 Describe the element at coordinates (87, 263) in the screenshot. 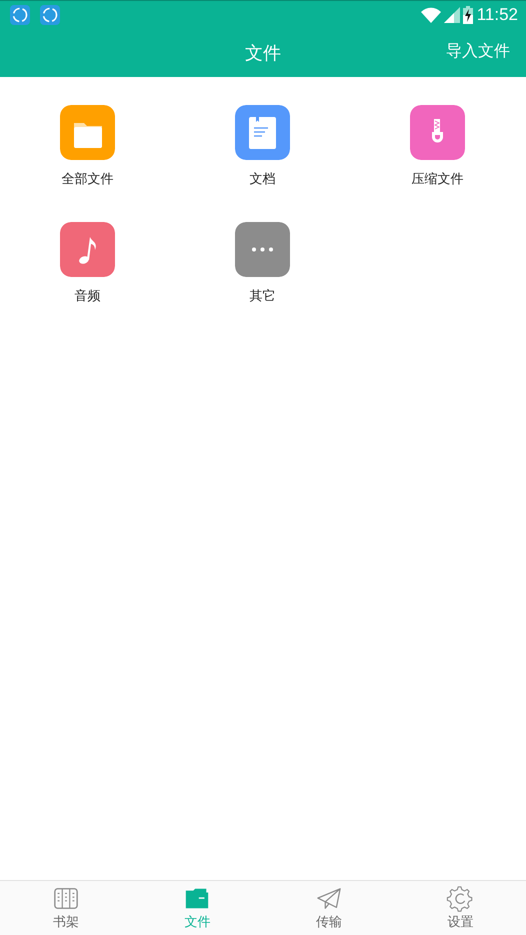

I see `category-item: 音频` at that location.